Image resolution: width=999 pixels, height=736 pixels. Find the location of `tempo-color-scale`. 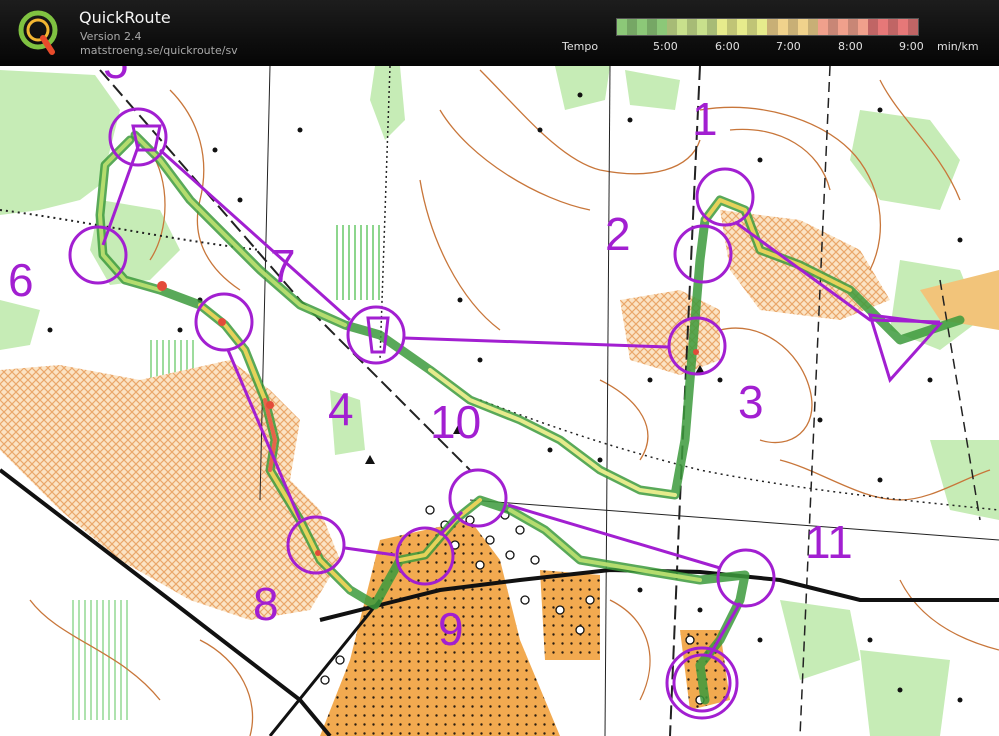

tempo-color-scale is located at coordinates (767, 27).